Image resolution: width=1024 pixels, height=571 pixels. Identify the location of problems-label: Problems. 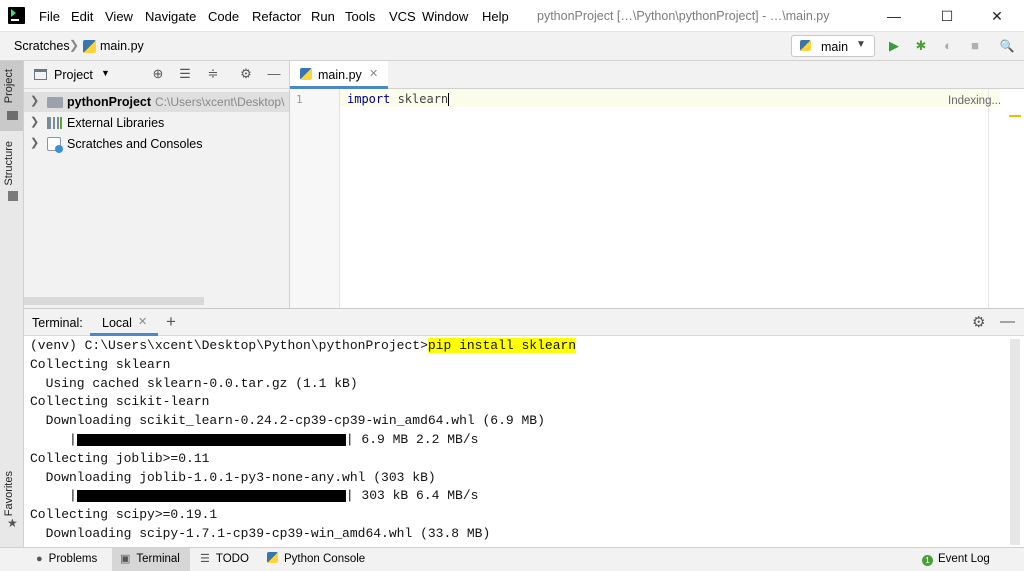
(73, 559).